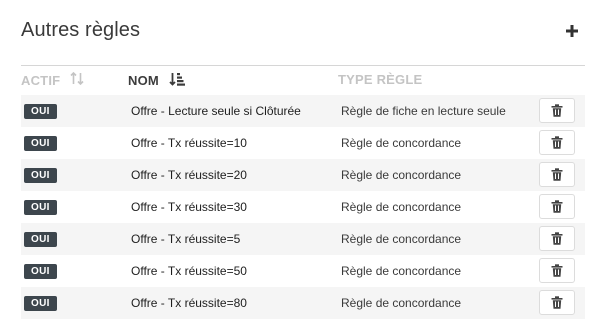  I want to click on column-label-type: TYPE RÈGLE, so click(380, 79).